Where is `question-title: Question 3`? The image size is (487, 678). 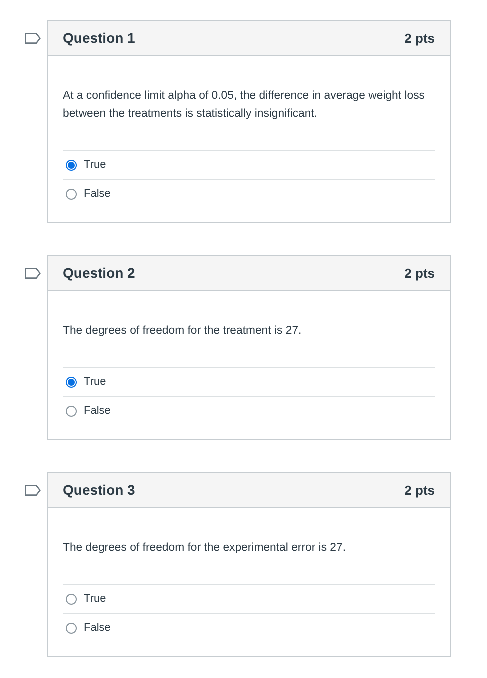 question-title: Question 3 is located at coordinates (99, 490).